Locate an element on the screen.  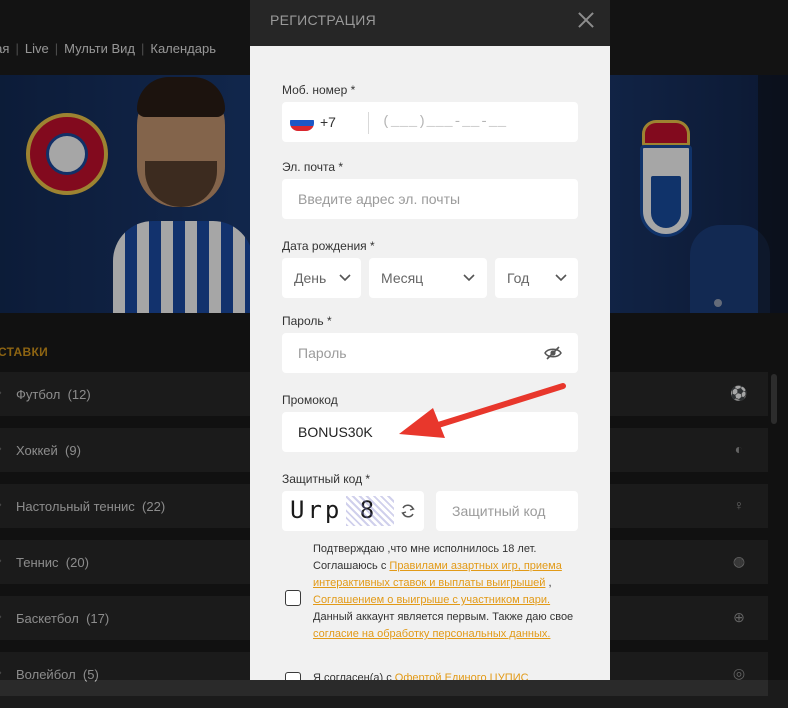
birth-year-value: Год is located at coordinates (518, 278).